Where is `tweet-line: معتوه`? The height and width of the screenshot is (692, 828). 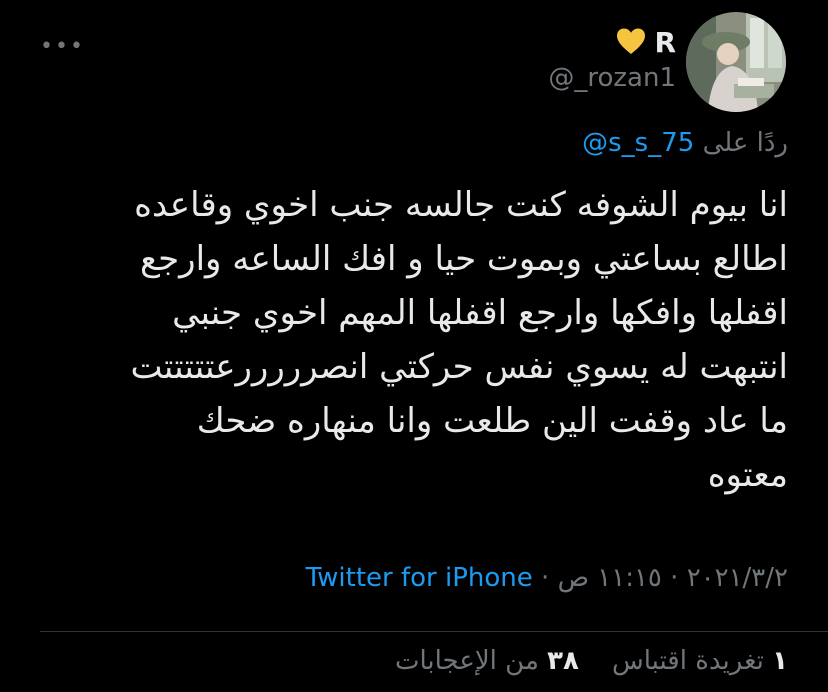 tweet-line: معتوه is located at coordinates (747, 475).